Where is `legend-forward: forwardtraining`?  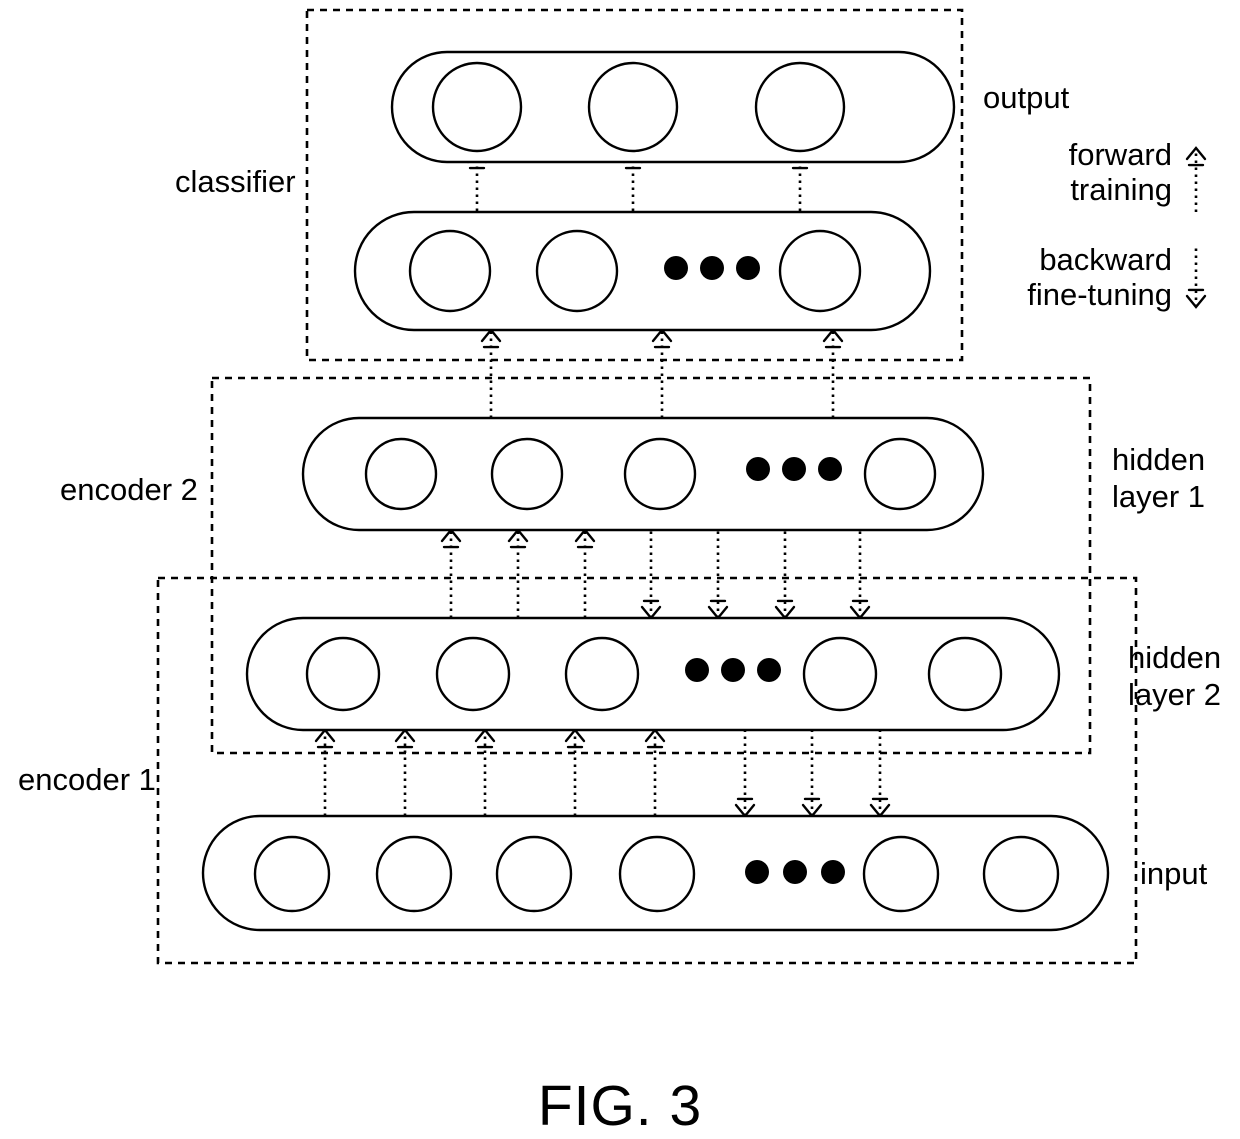
legend-forward: forwardtraining is located at coordinates (1138, 174).